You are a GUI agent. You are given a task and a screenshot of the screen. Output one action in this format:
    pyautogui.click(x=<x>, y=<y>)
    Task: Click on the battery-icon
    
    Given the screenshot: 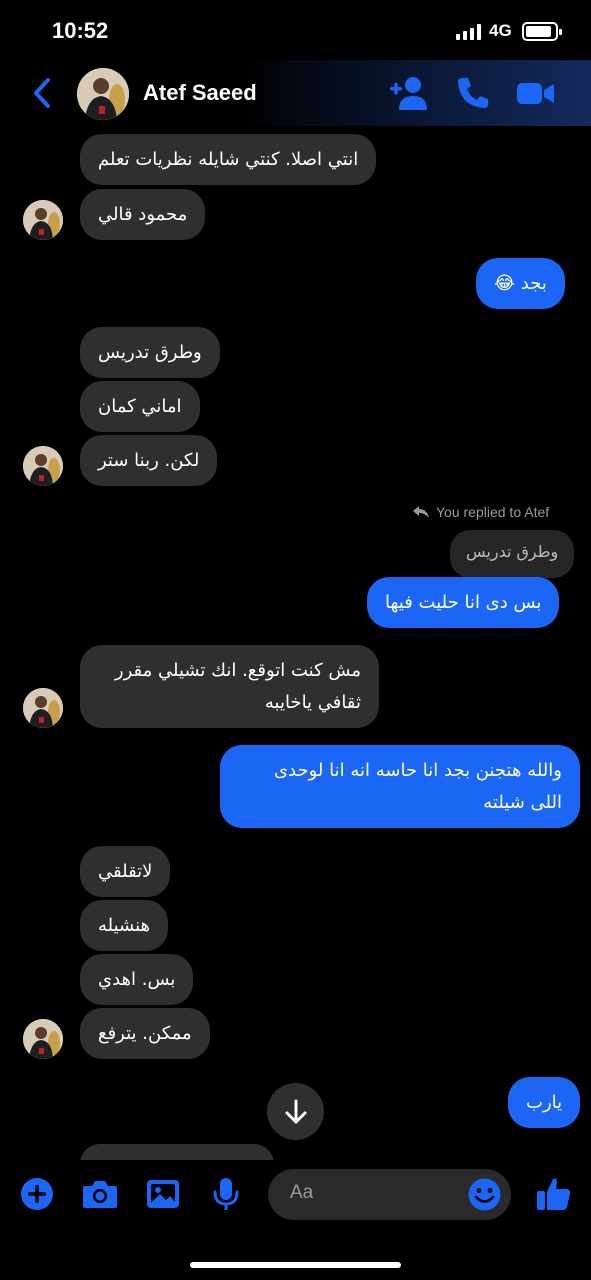 What is the action you would take?
    pyautogui.click(x=542, y=31)
    